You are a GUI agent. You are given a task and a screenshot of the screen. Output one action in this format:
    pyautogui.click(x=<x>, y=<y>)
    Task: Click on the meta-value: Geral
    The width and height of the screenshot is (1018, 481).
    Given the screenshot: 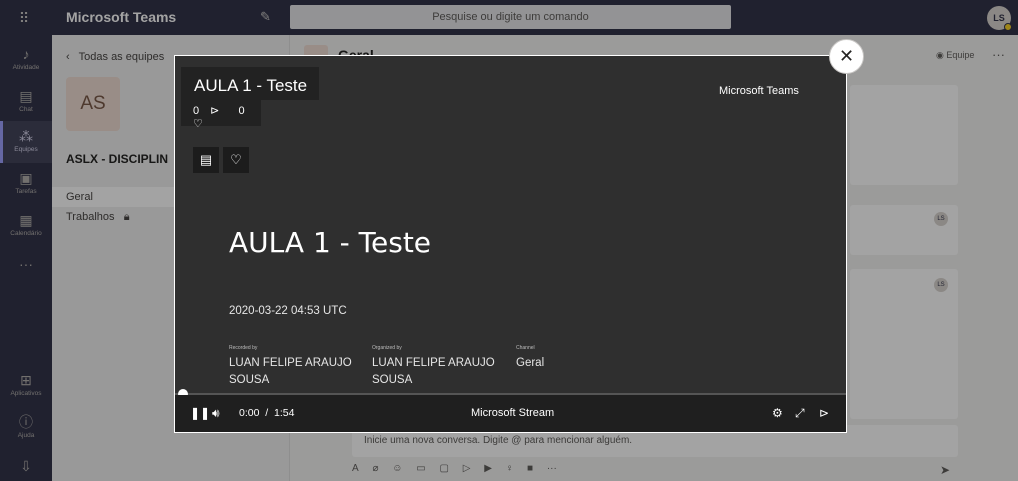 What is the action you would take?
    pyautogui.click(x=530, y=363)
    